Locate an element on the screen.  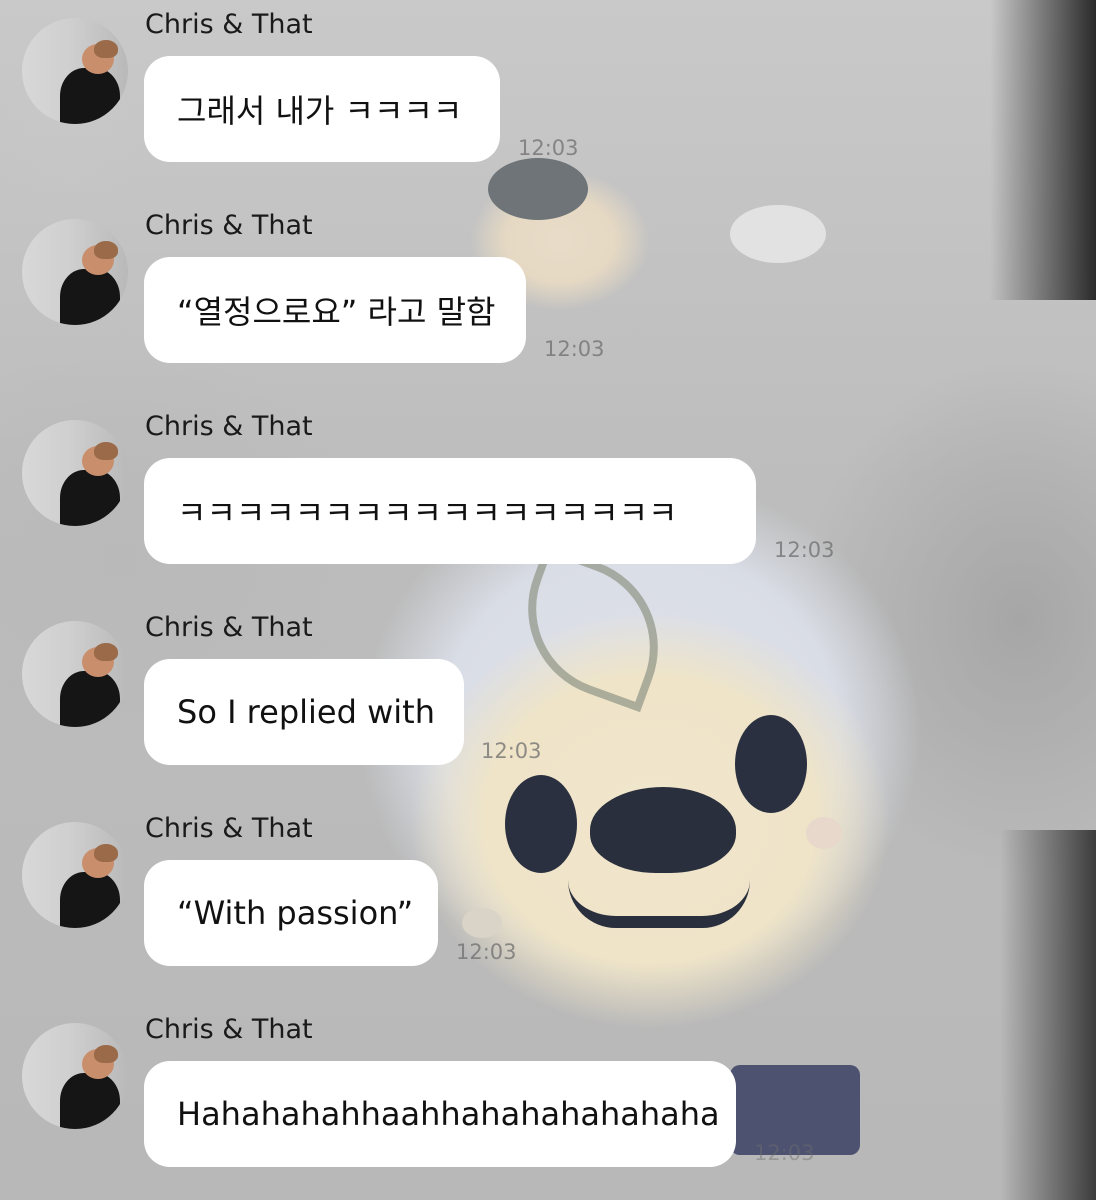
message-bubble: Hahahahahhaahhahahahahahaha is located at coordinates (440, 1114).